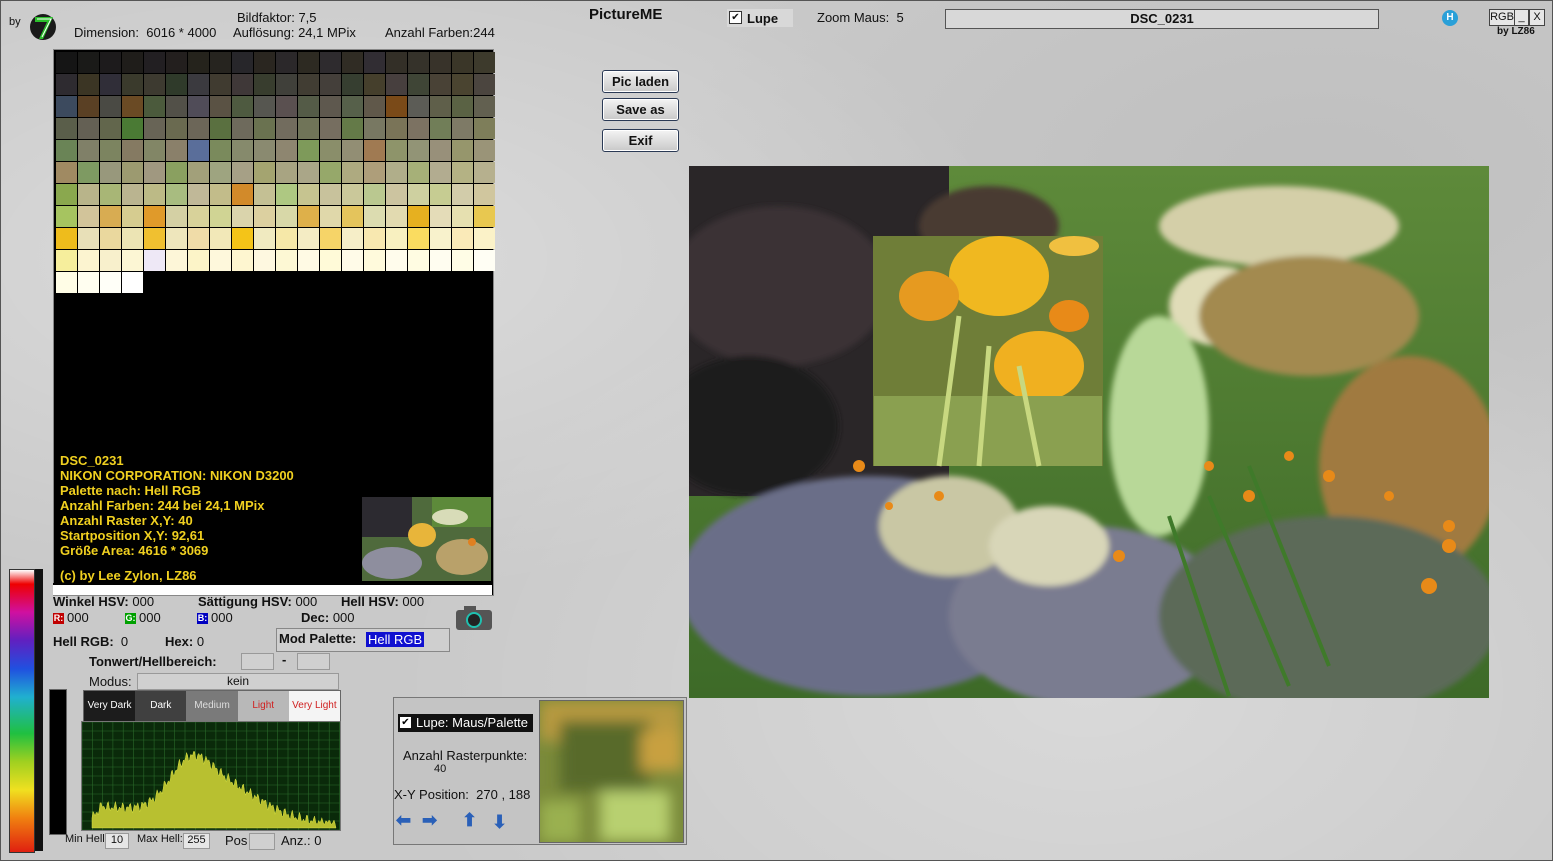 Image resolution: width=1553 pixels, height=861 pixels. I want to click on camera-icon, so click(474, 618).